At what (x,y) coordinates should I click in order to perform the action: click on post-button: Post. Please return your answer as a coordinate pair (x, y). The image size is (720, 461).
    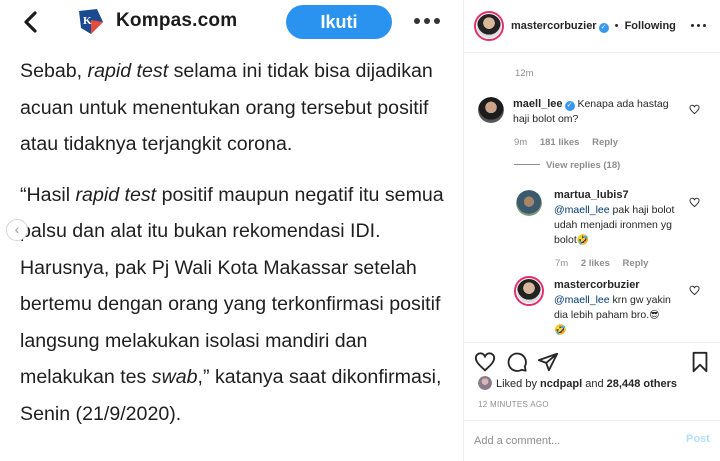
    Looking at the image, I should click on (698, 439).